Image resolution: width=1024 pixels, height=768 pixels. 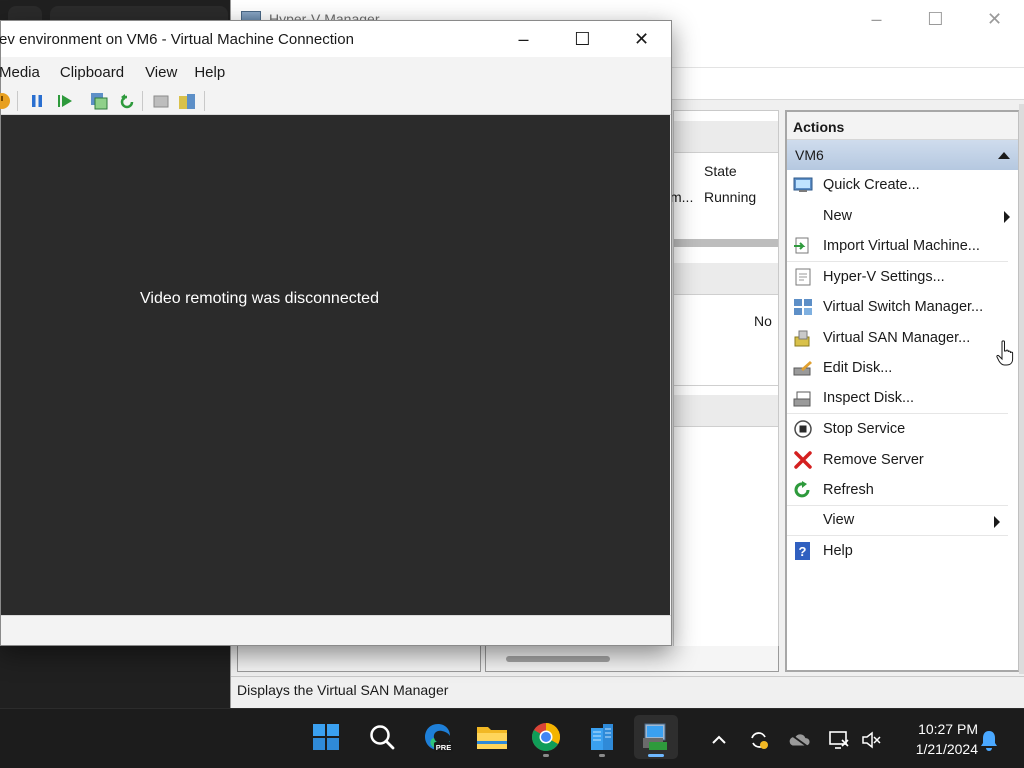 What do you see at coordinates (801, 245) in the screenshot?
I see `import-vm-icon` at bounding box center [801, 245].